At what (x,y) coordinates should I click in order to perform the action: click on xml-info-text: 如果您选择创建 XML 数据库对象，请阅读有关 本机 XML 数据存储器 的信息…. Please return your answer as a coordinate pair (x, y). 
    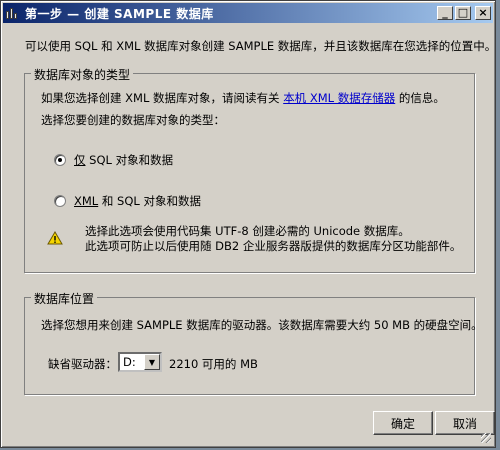
    Looking at the image, I should click on (243, 98).